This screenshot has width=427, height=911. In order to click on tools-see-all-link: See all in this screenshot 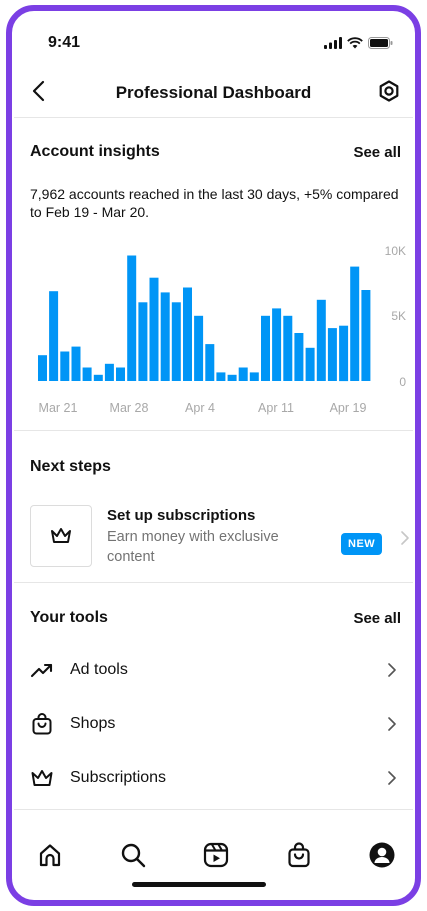, I will do `click(377, 618)`.